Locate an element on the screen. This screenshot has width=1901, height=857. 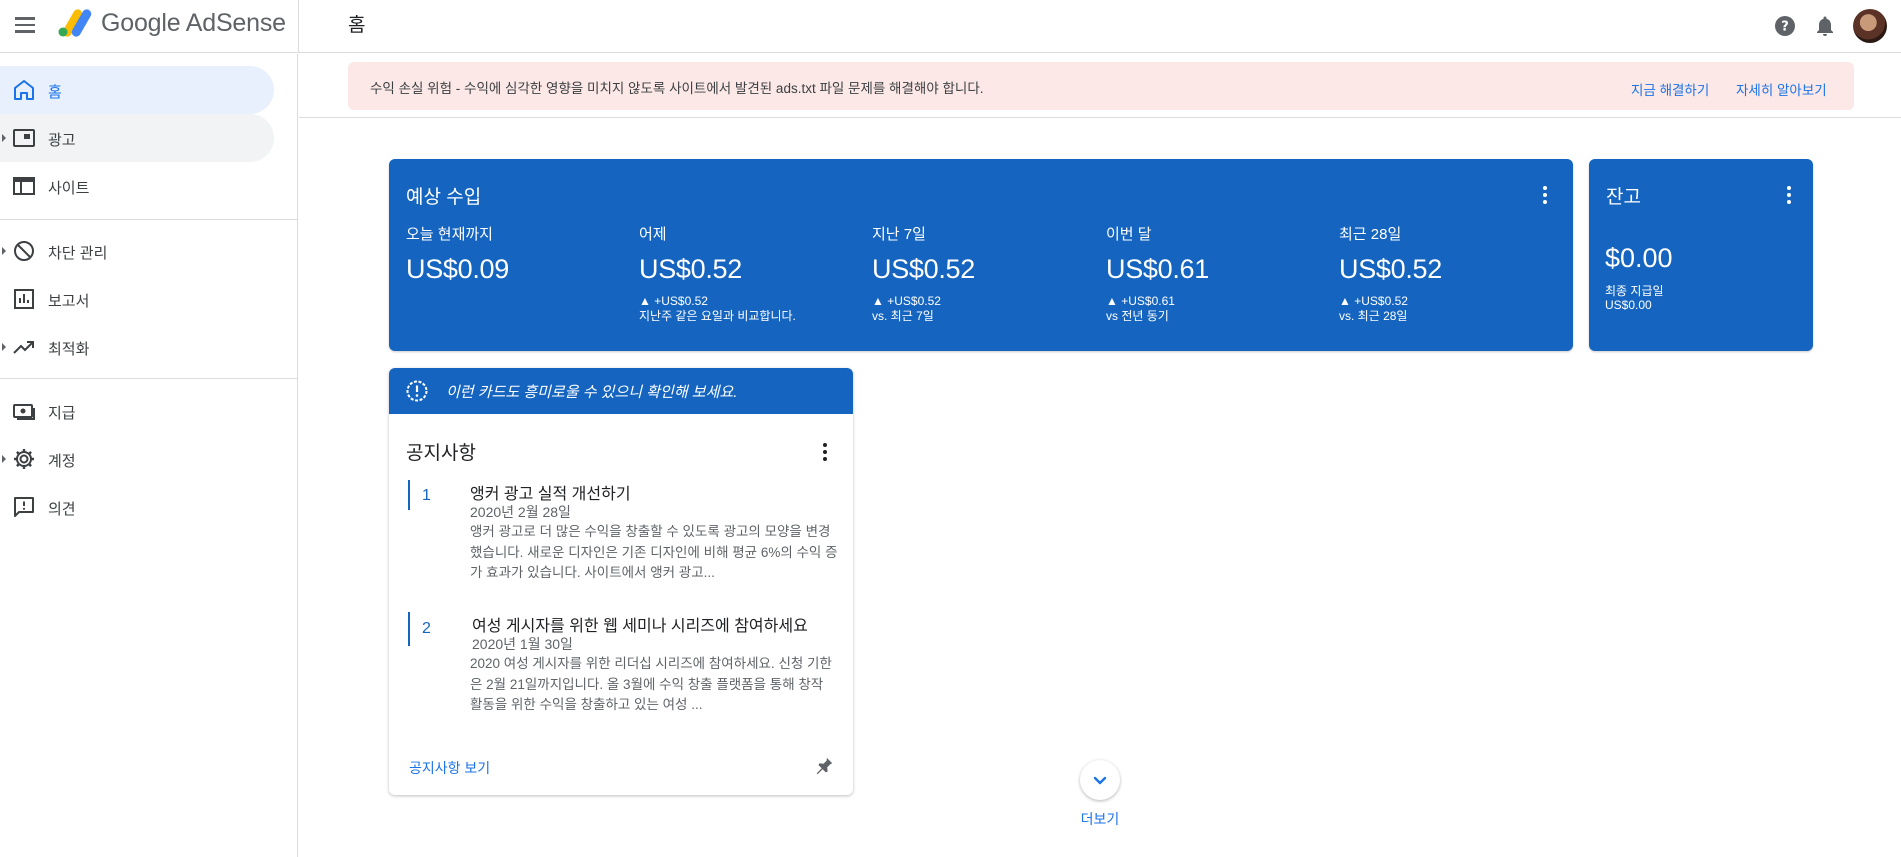
sidebar-item-feedback: 의견 is located at coordinates (137, 507).